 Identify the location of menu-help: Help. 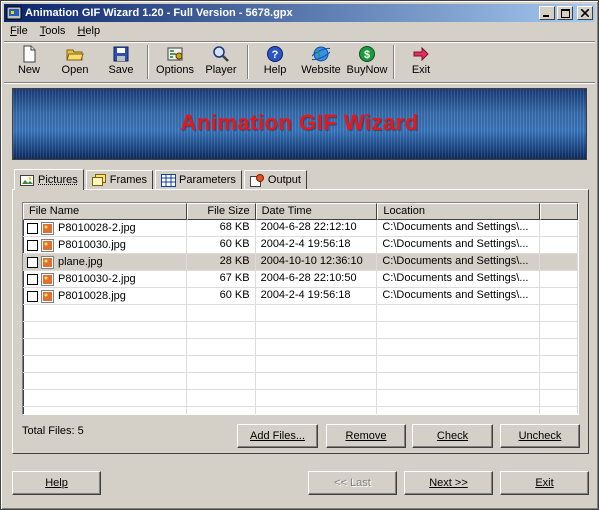
(88, 32).